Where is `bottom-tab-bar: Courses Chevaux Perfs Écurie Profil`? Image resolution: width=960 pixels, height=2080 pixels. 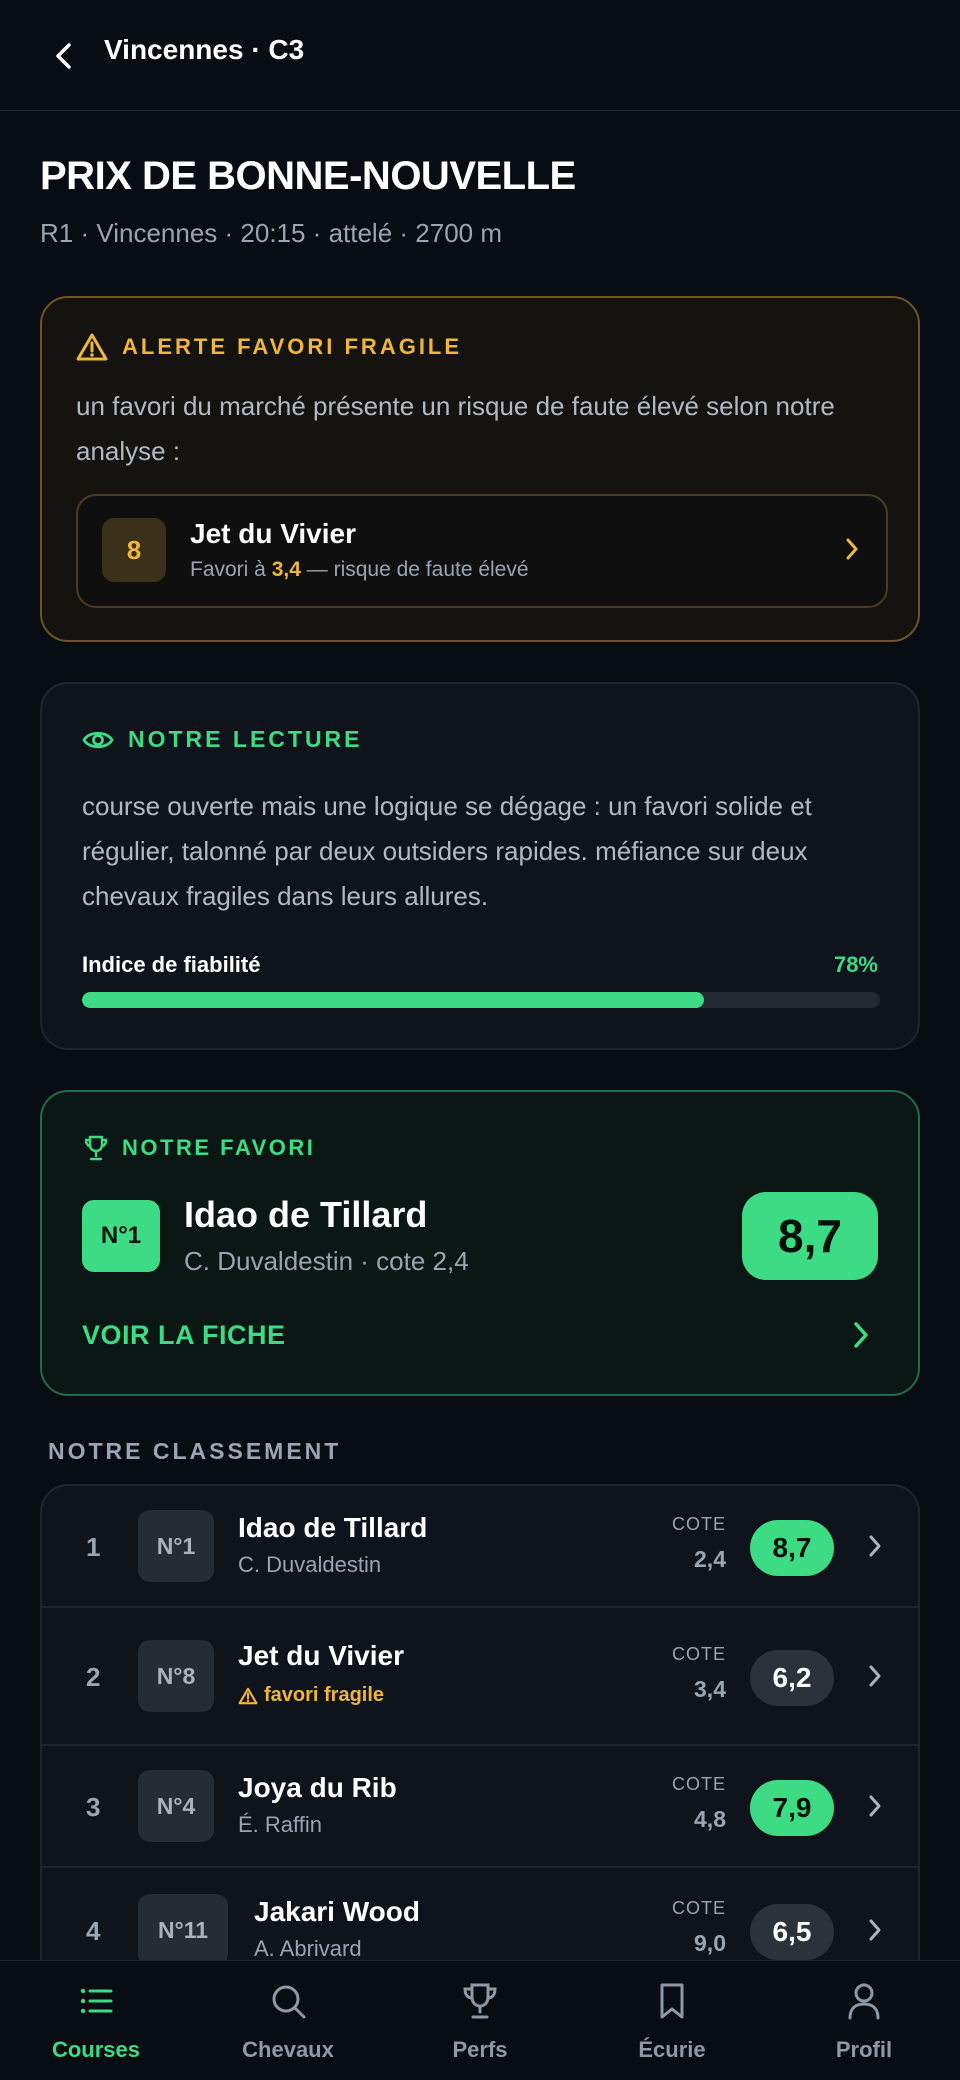
bottom-tab-bar: Courses Chevaux Perfs Écurie Profil is located at coordinates (480, 2020).